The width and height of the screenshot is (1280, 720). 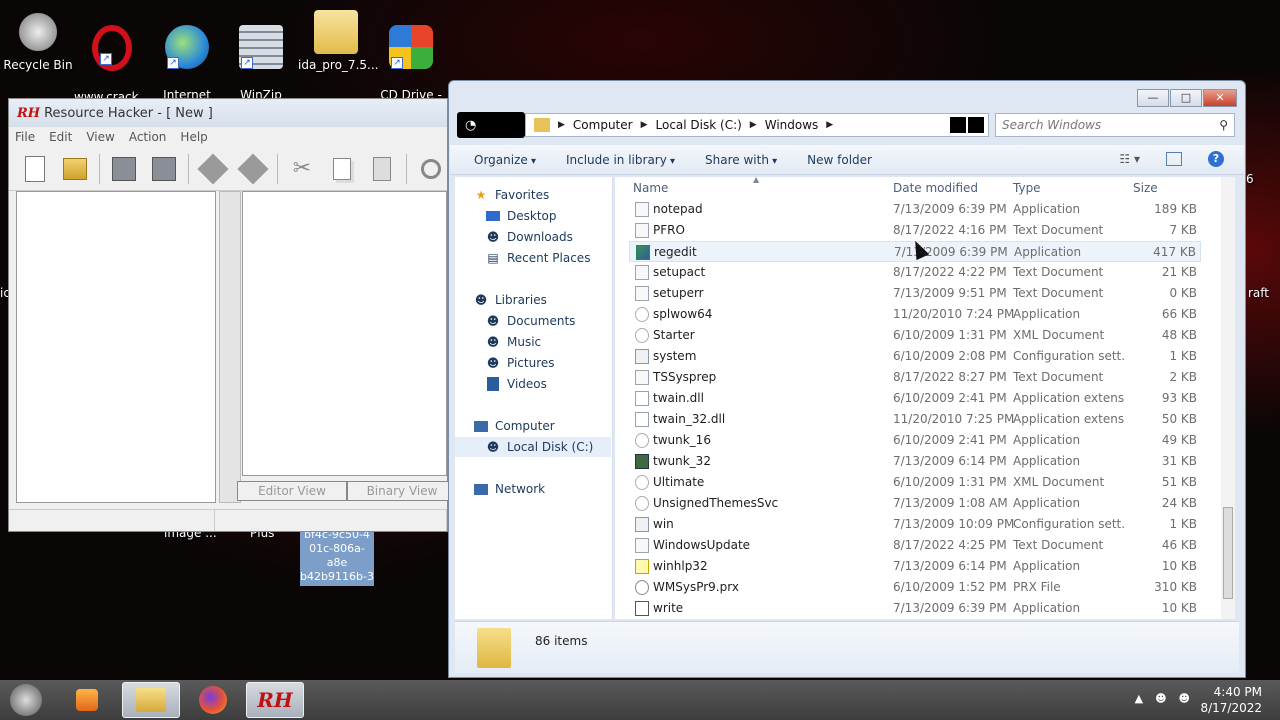 I want to click on tab-binary-view: Binary View, so click(x=402, y=491).